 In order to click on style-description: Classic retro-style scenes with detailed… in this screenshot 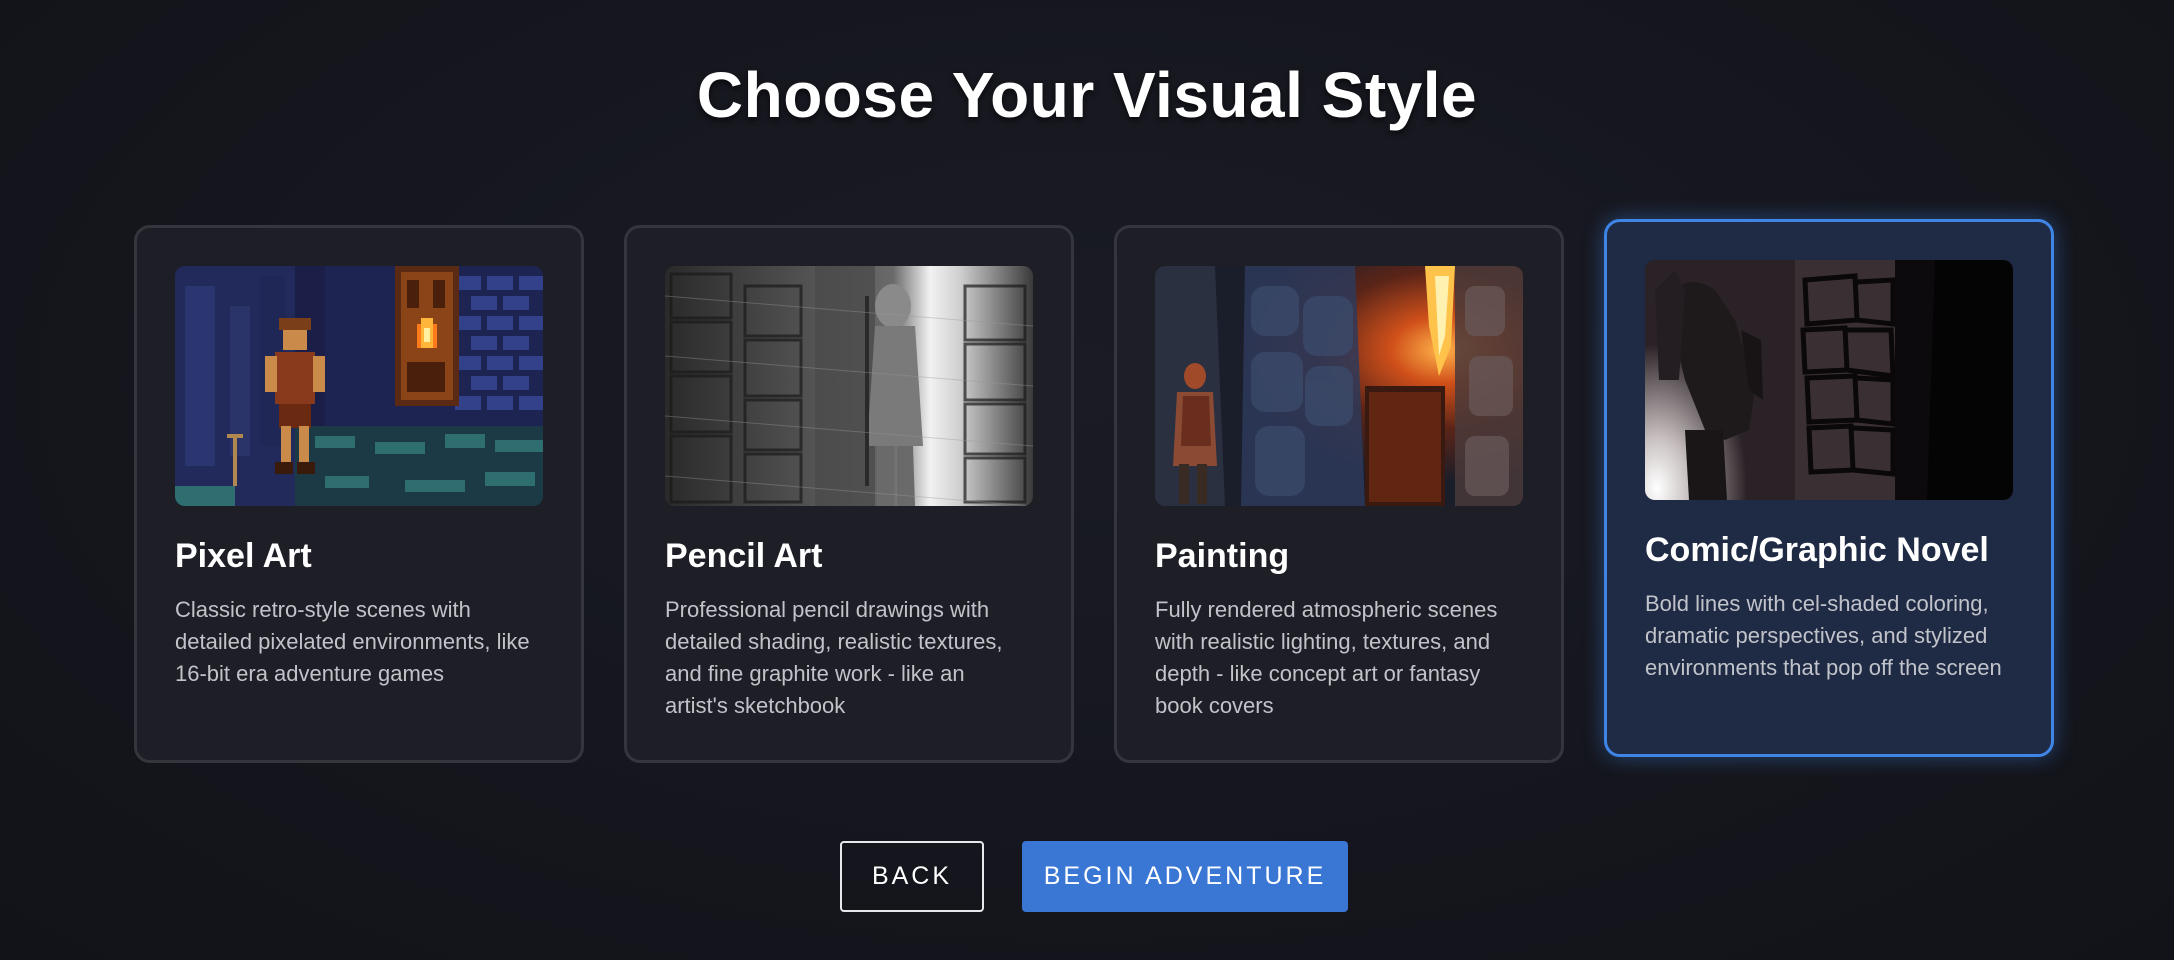, I will do `click(352, 641)`.